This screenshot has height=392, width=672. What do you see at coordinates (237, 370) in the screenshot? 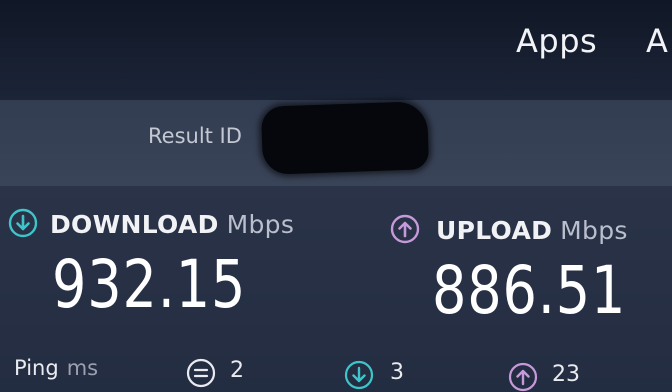
I see `idle-latency-value: 2` at bounding box center [237, 370].